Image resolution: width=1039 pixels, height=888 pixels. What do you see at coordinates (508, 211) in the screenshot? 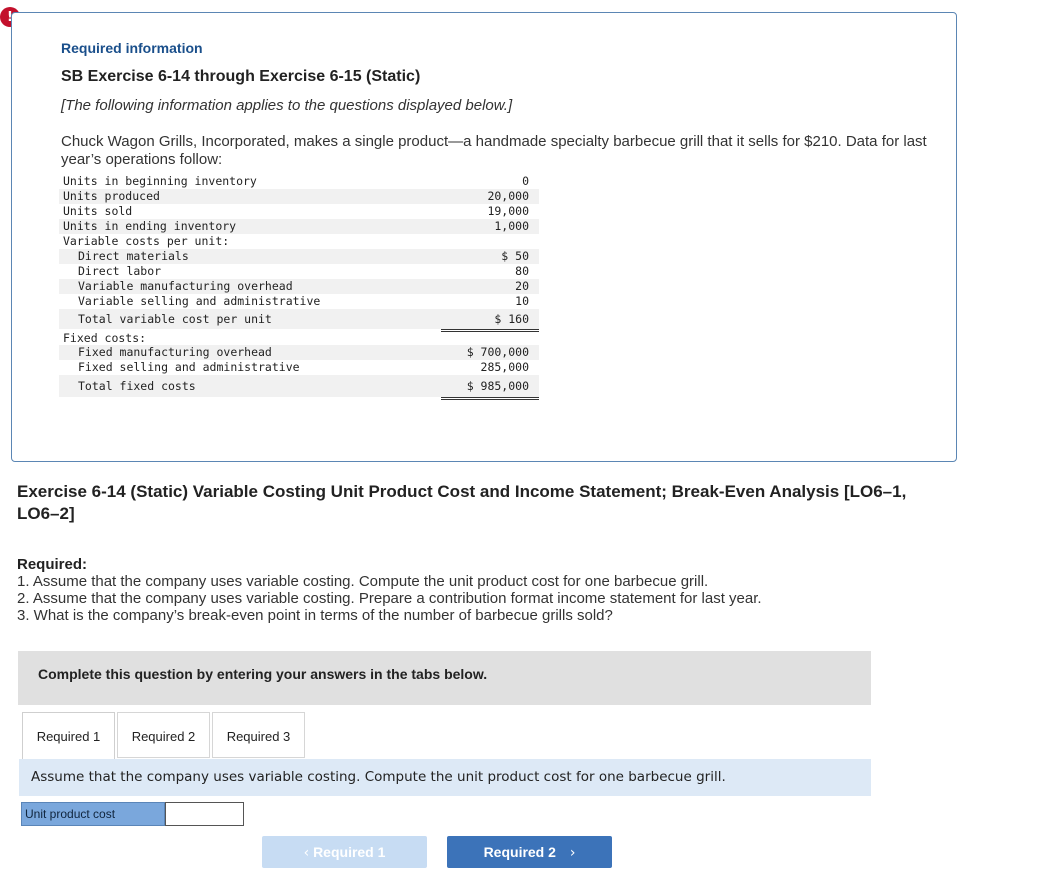
I see `row-value: 19,000` at bounding box center [508, 211].